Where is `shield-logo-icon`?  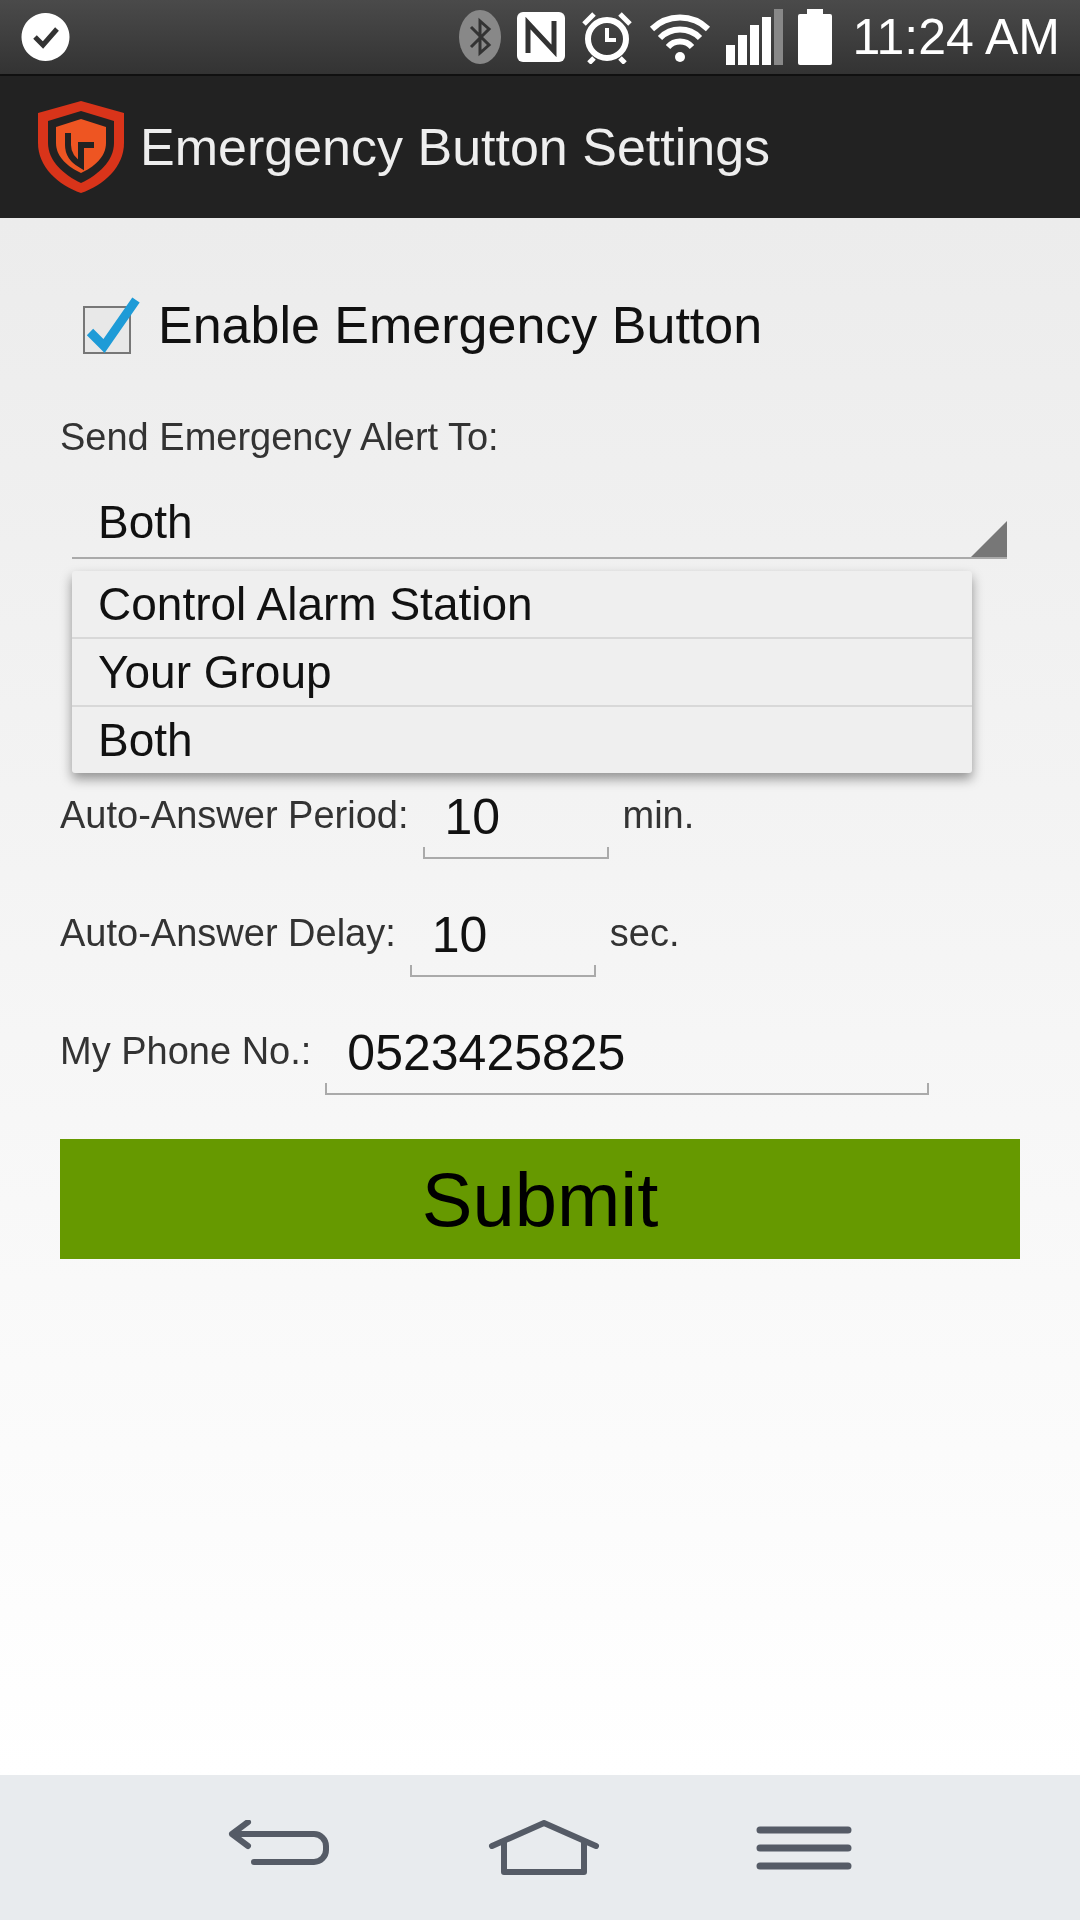 shield-logo-icon is located at coordinates (81, 147).